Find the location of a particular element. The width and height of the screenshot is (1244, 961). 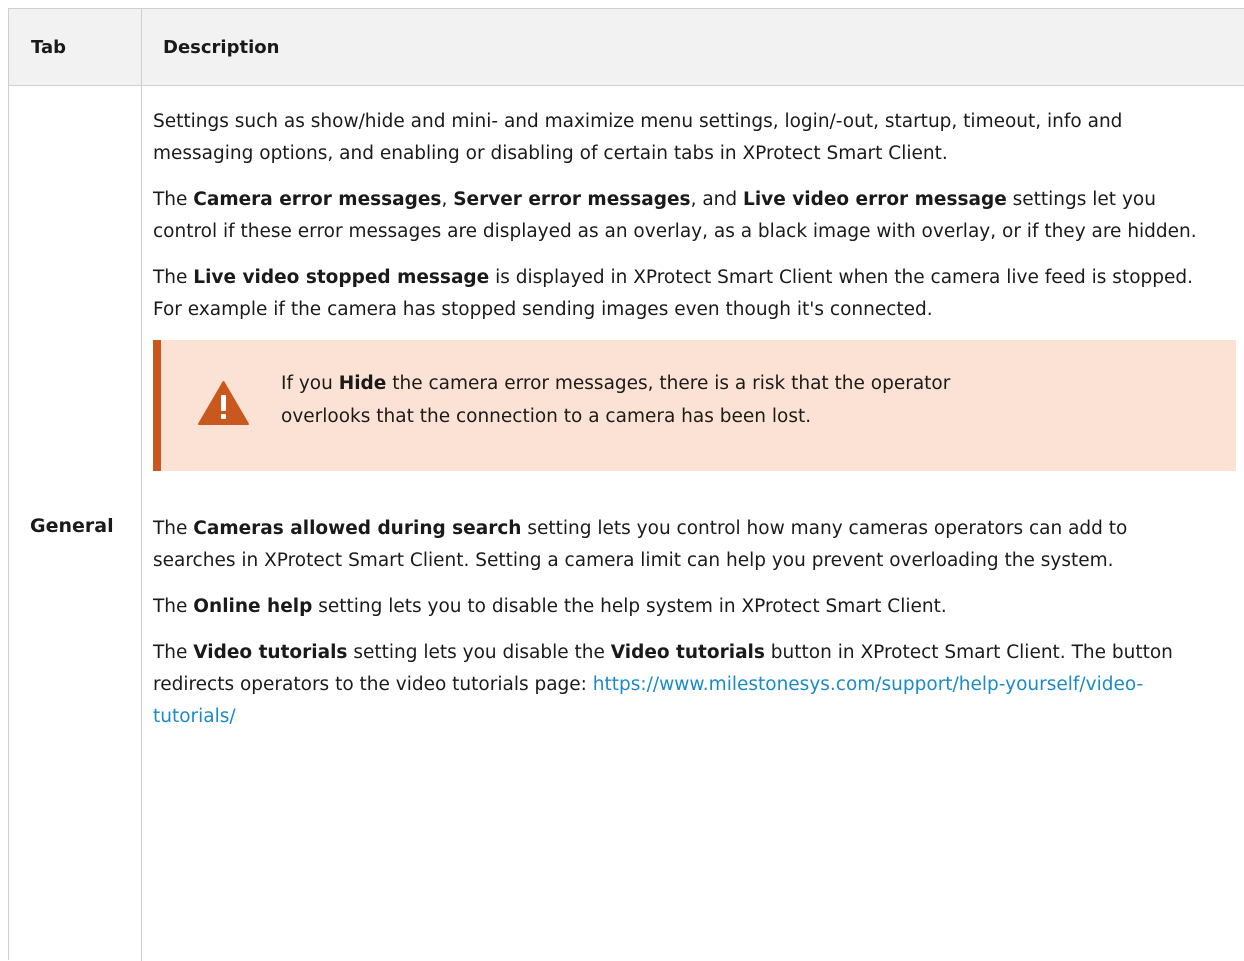

warning-triangle-icon is located at coordinates (223, 403).